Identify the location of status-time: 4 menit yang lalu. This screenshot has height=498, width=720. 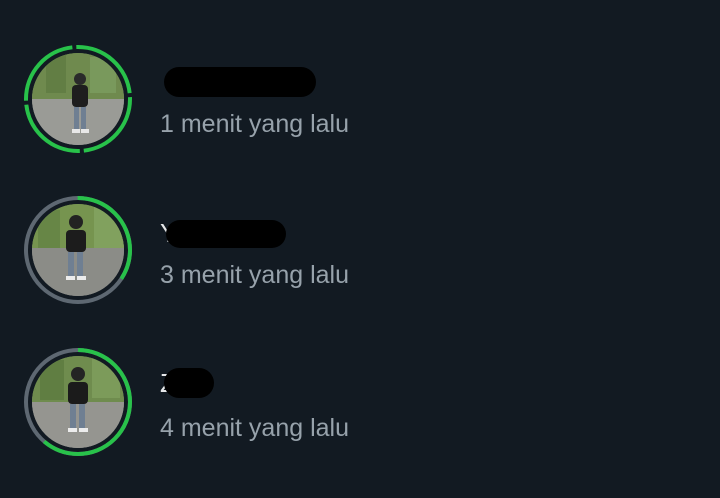
(255, 428).